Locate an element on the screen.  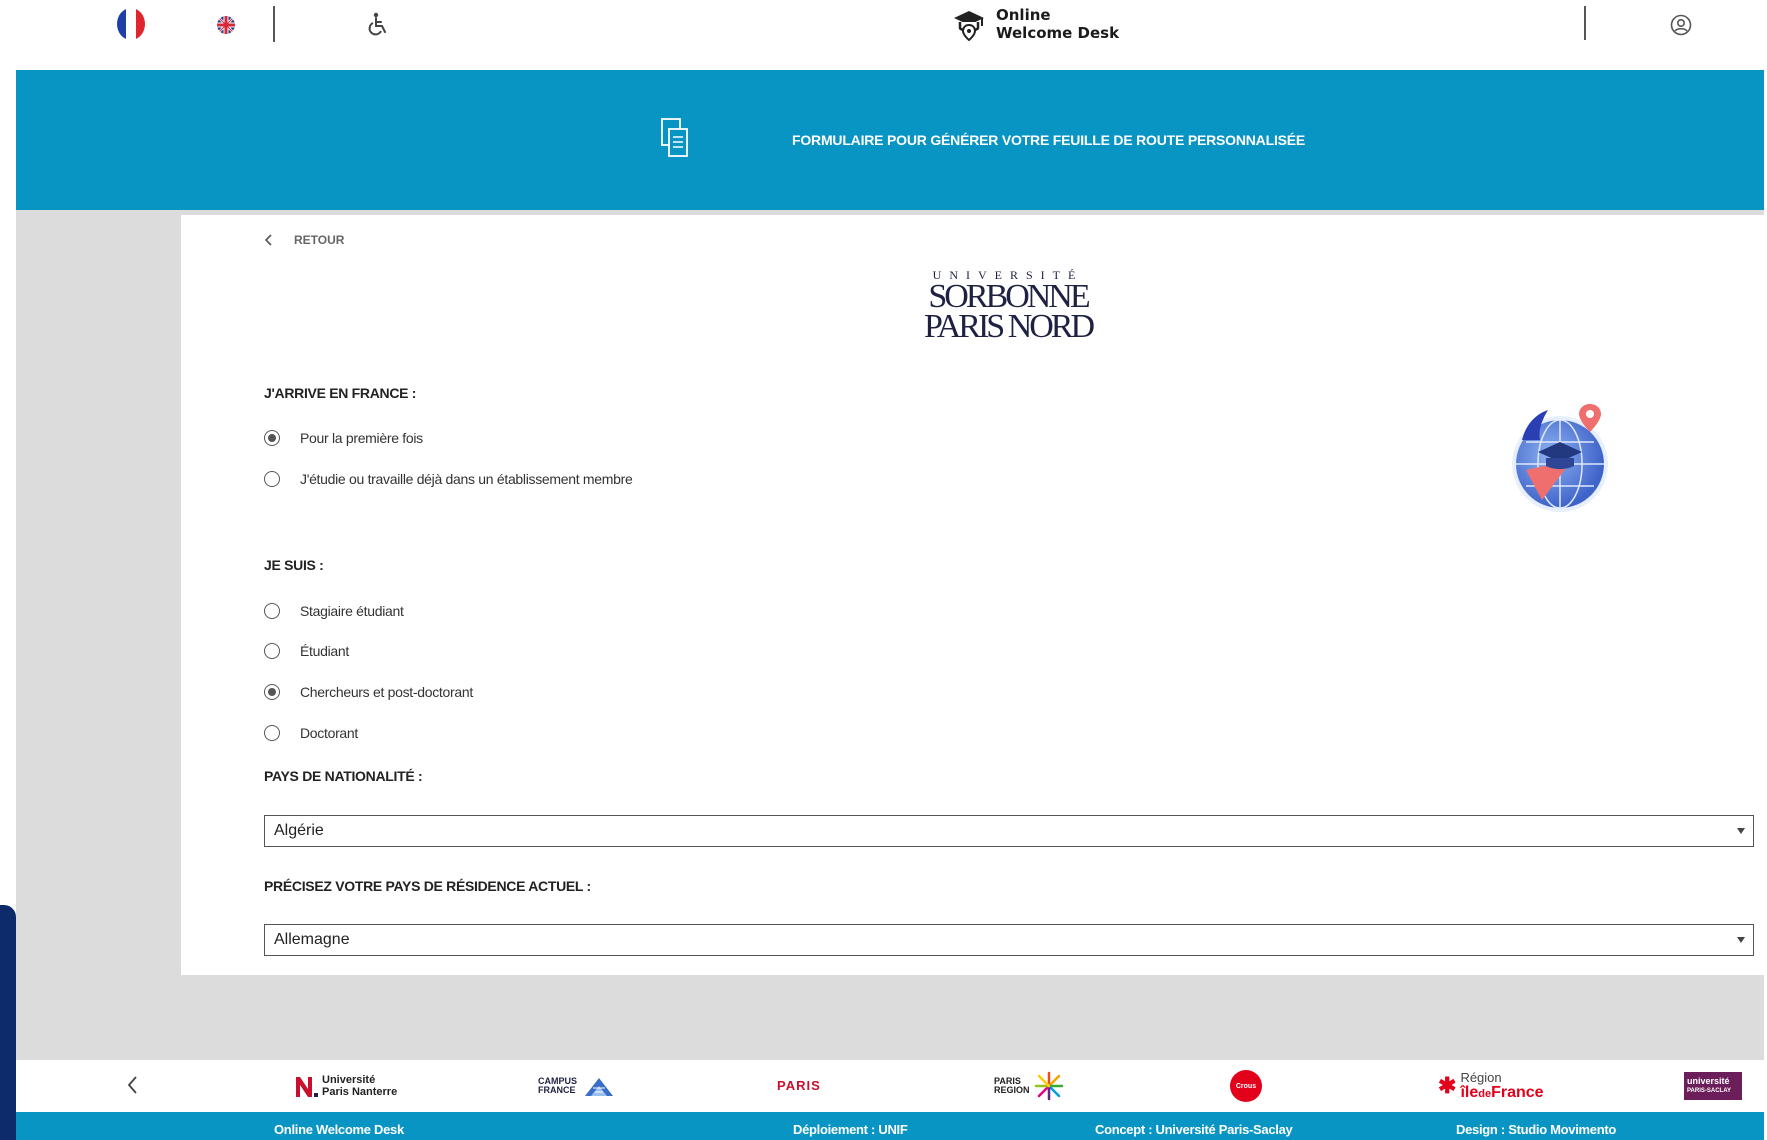
radio-researcher: Chercheurs et post-doctorant is located at coordinates (368, 692).